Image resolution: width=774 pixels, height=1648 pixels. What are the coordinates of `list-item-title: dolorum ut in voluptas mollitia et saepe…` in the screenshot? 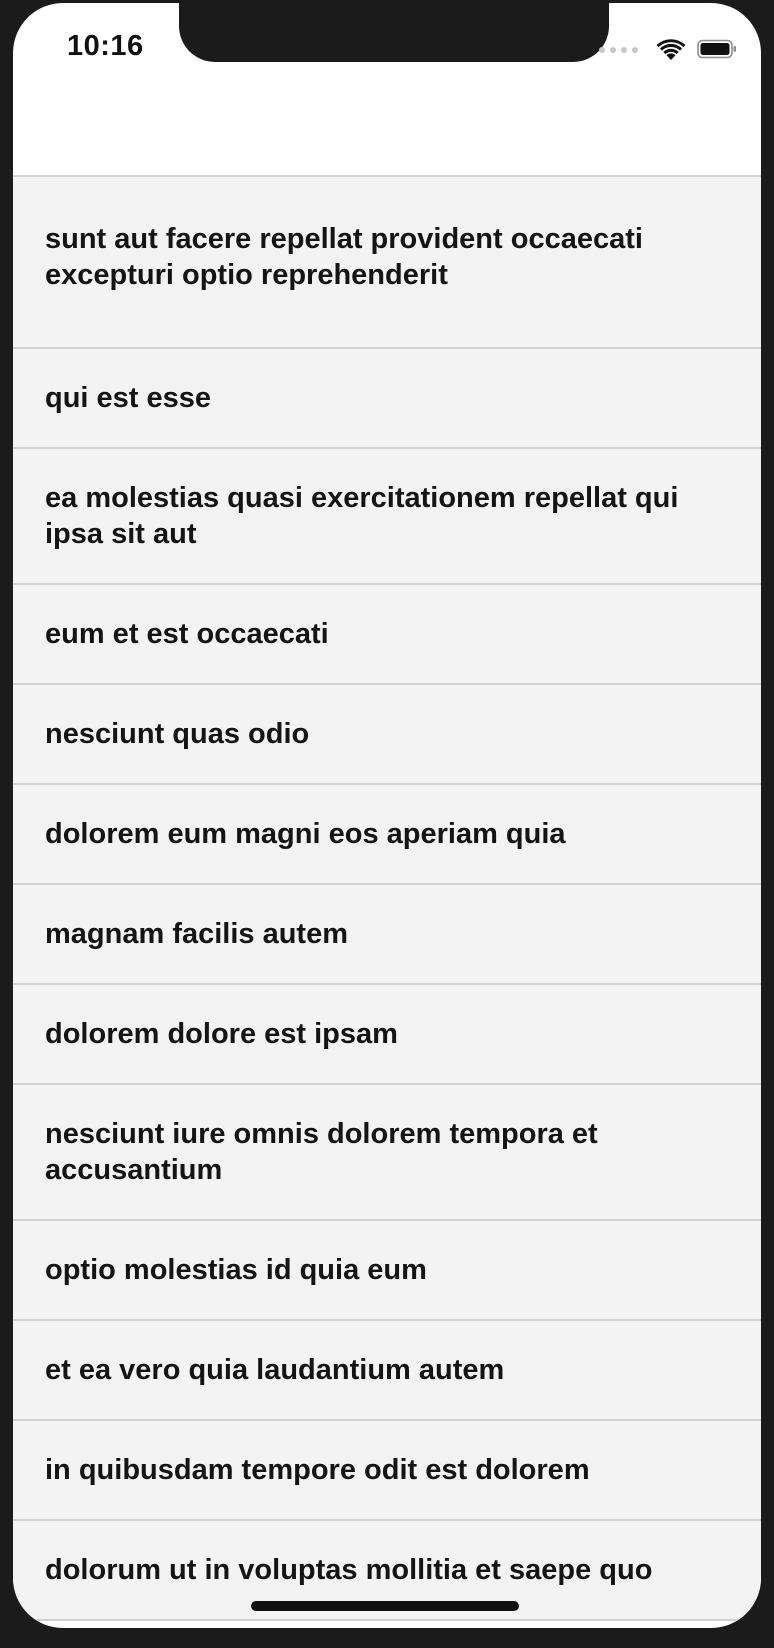 It's located at (349, 1570).